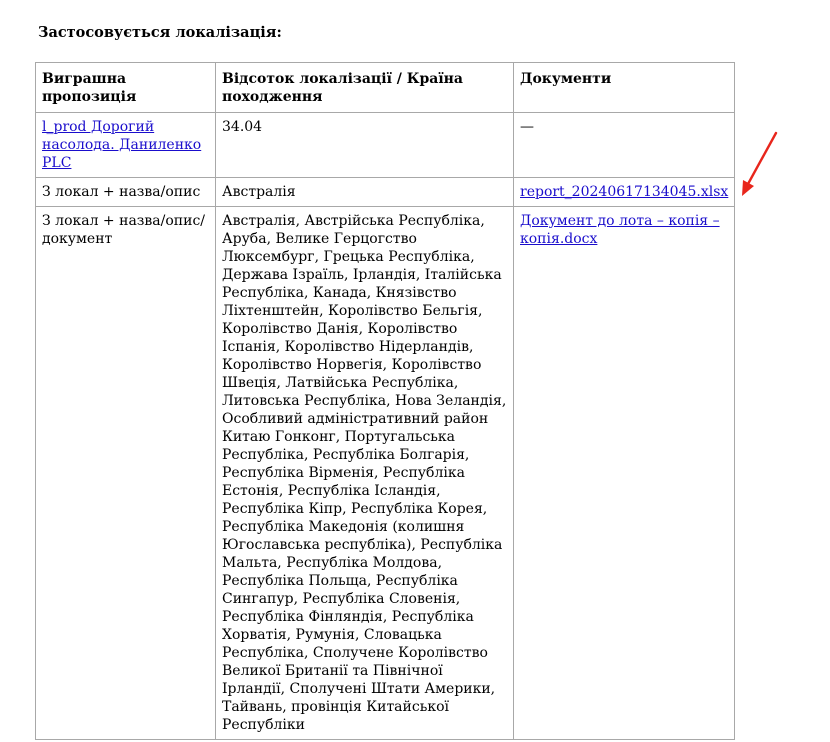  What do you see at coordinates (125, 87) in the screenshot?
I see `header-offer: Виграшна пропозиція` at bounding box center [125, 87].